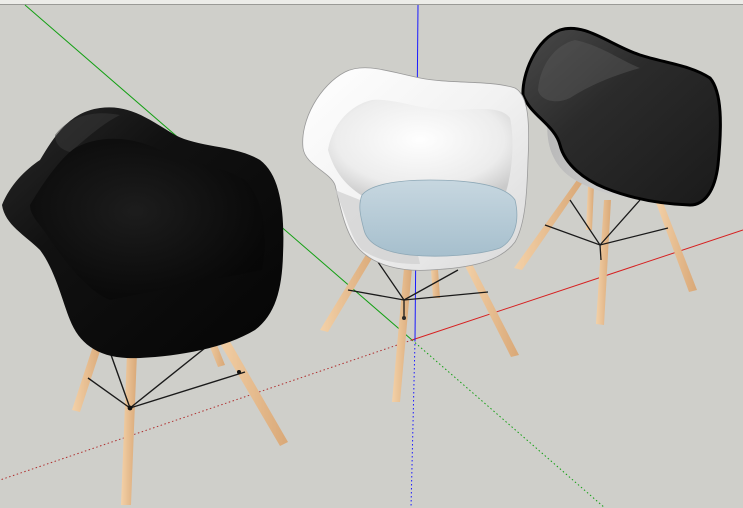  Describe the element at coordinates (166, 390) in the screenshot. I see `wire-base` at that location.